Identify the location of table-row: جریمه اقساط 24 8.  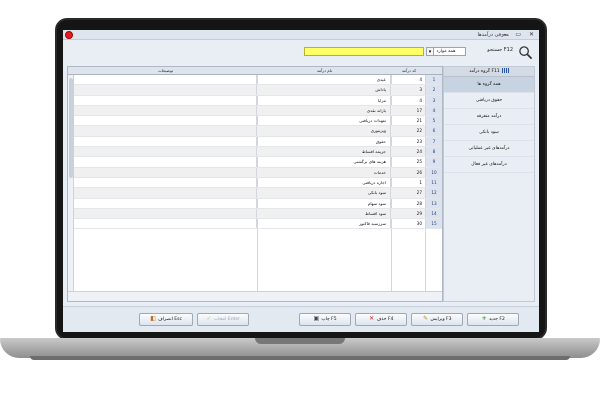
(258, 152).